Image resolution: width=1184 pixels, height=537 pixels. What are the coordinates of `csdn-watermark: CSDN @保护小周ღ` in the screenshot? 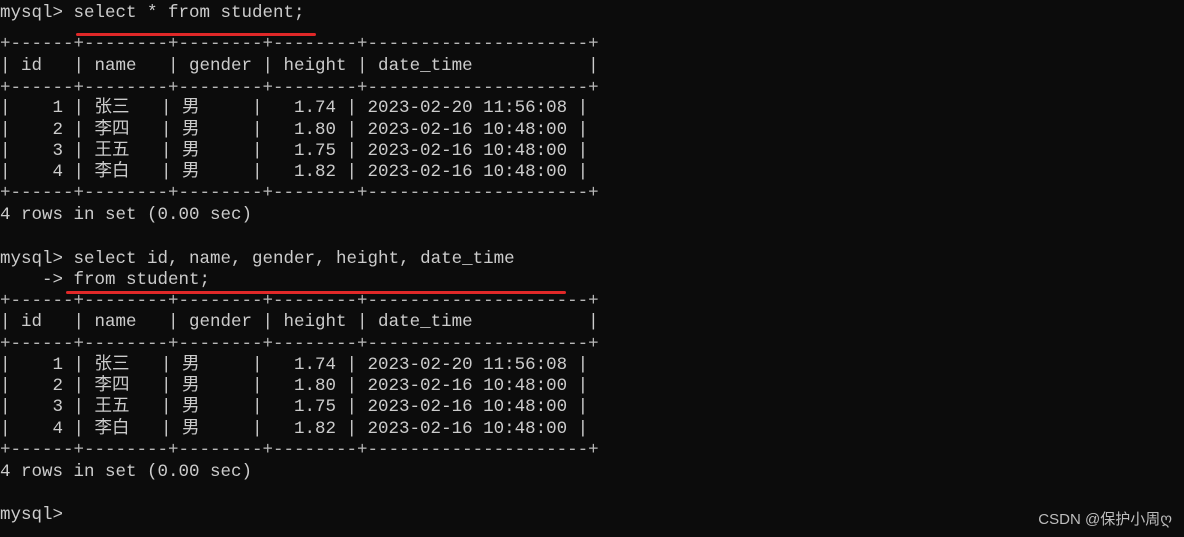 It's located at (1105, 519).